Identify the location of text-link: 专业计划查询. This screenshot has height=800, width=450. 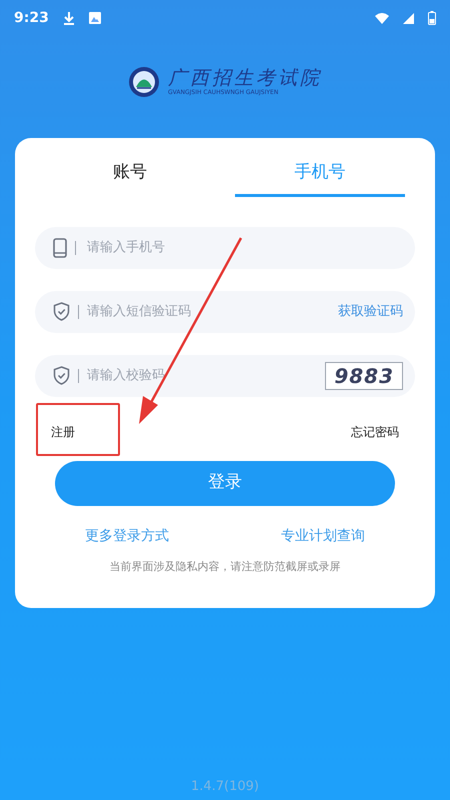
(323, 536).